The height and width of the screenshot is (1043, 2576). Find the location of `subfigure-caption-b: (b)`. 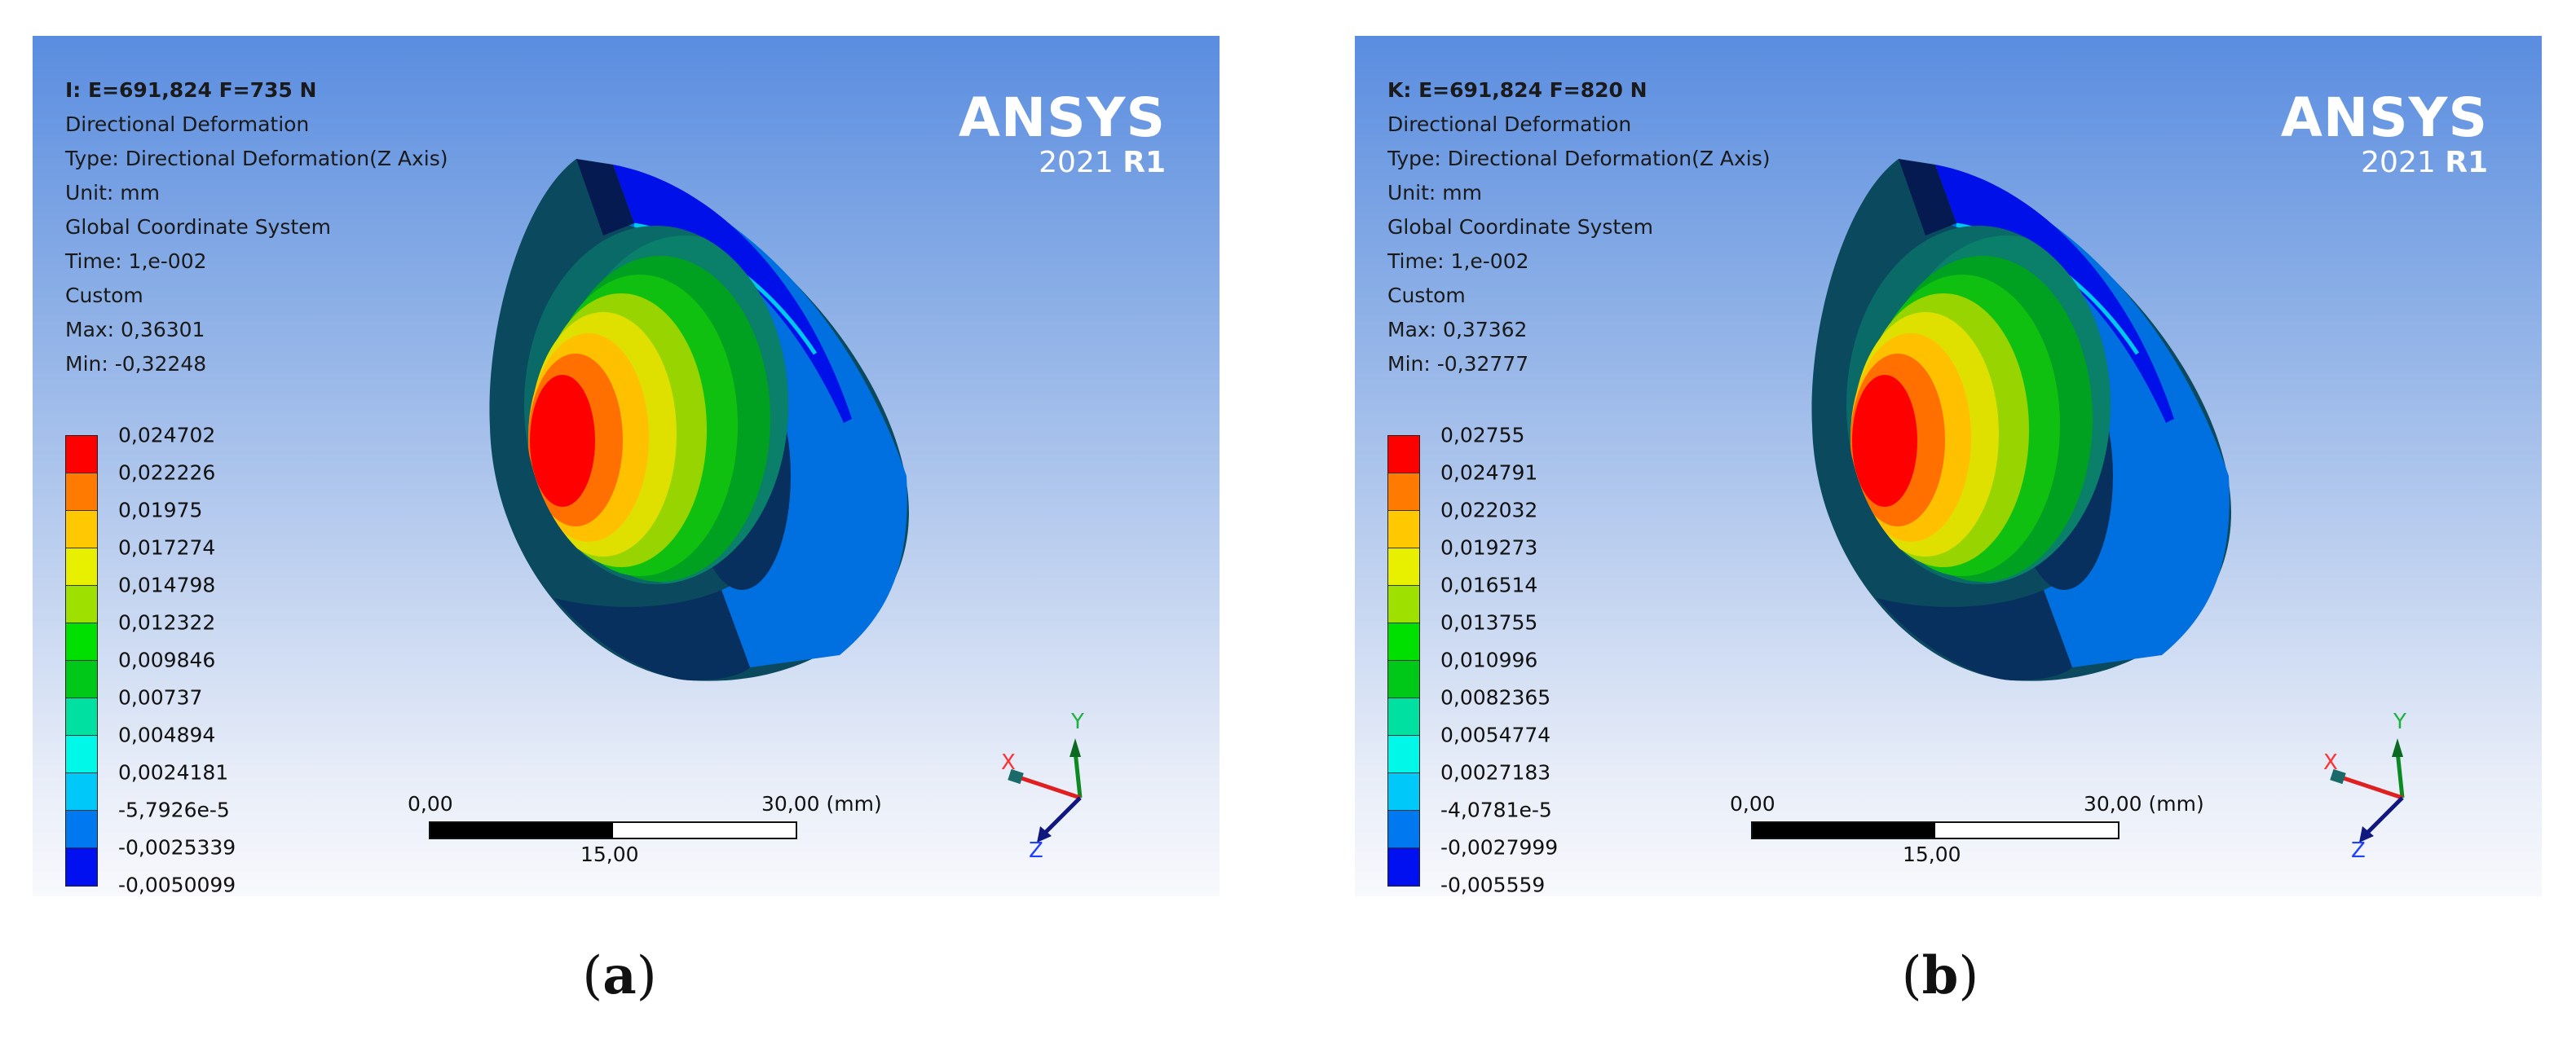

subfigure-caption-b: (b) is located at coordinates (1940, 975).